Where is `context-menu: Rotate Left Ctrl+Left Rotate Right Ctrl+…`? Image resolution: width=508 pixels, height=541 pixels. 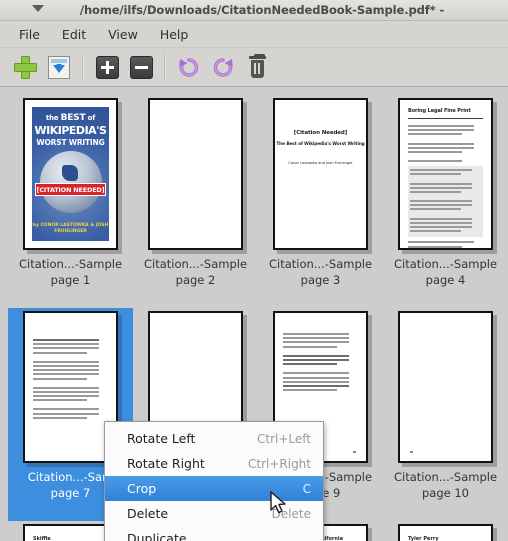
context-menu: Rotate Left Ctrl+Left Rotate Right Ctrl+… is located at coordinates (214, 481).